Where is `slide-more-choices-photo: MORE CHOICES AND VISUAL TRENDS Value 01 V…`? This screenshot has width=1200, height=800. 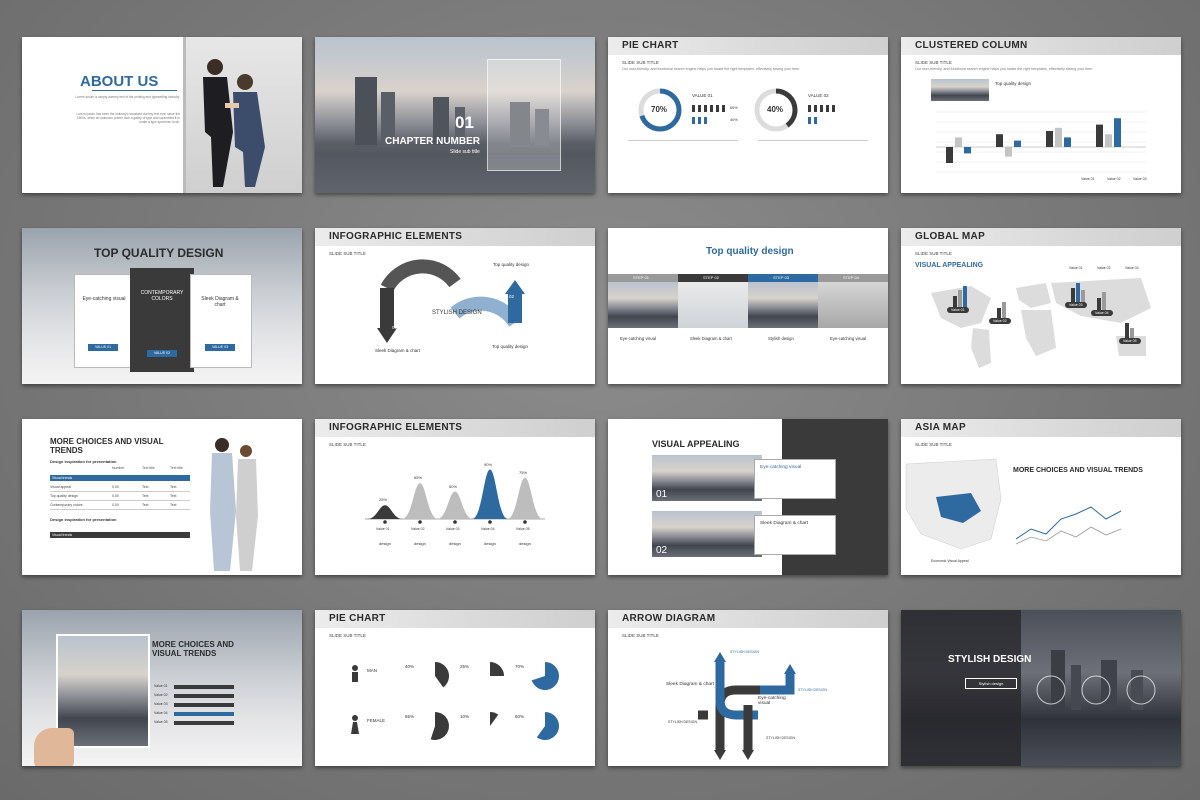
slide-more-choices-photo: MORE CHOICES AND VISUAL TRENDS Value 01 V… is located at coordinates (162, 688).